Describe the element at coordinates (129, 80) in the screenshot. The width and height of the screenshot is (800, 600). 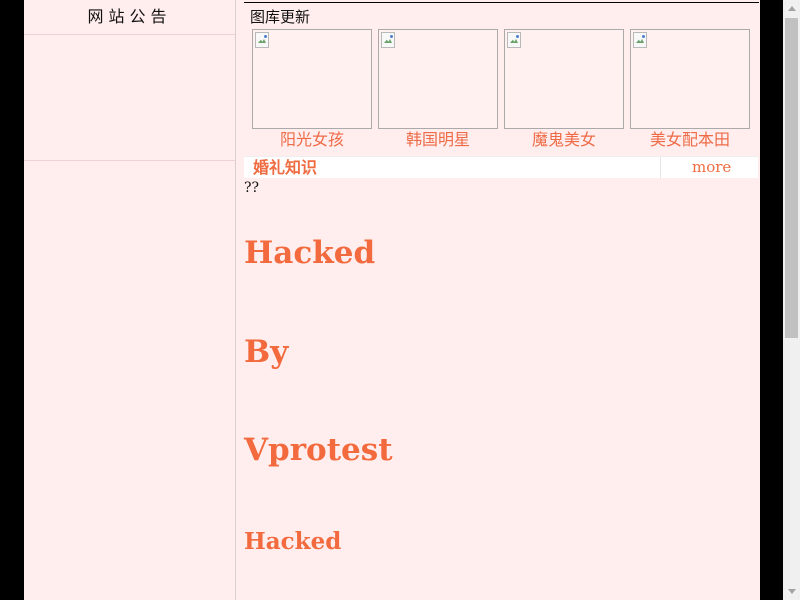
I see `site-notice-panel: 网站公告` at that location.